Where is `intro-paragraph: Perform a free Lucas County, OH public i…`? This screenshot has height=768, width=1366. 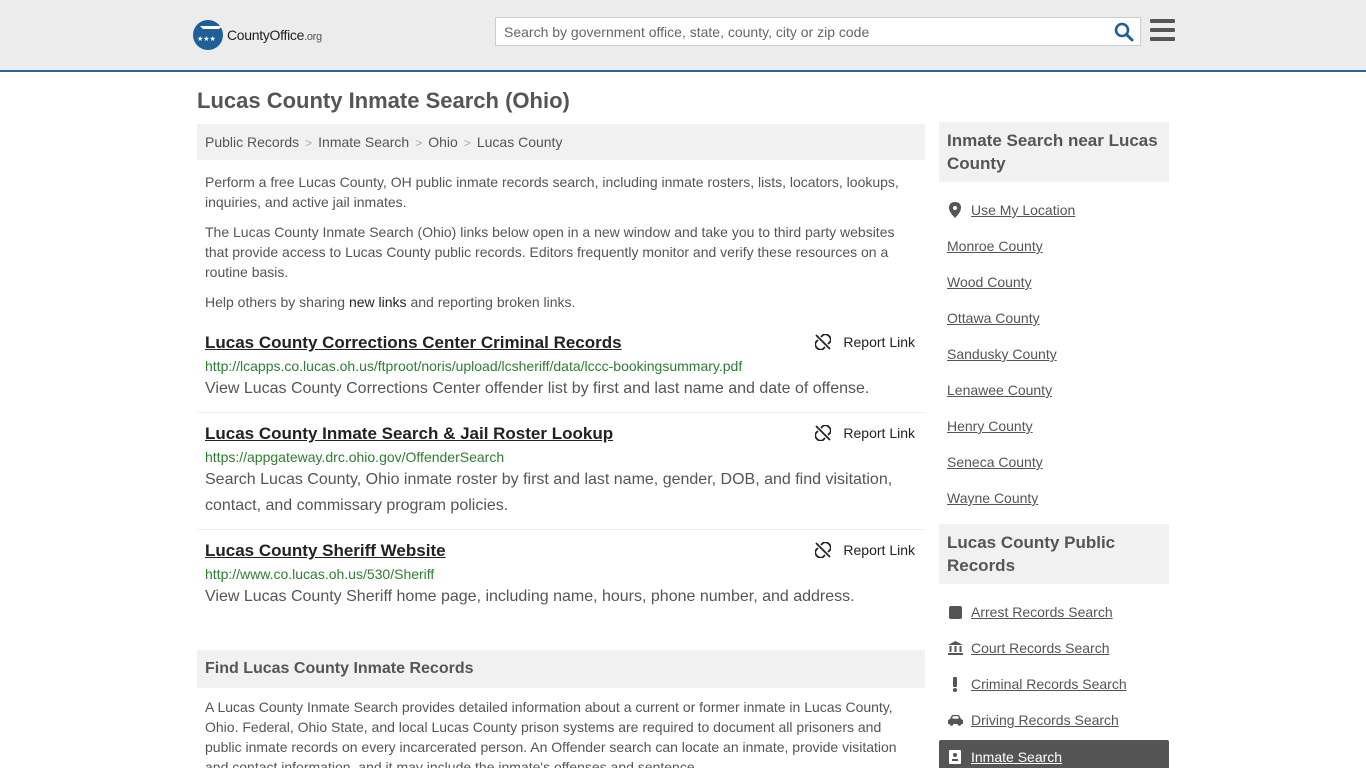 intro-paragraph: Perform a free Lucas County, OH public i… is located at coordinates (552, 192).